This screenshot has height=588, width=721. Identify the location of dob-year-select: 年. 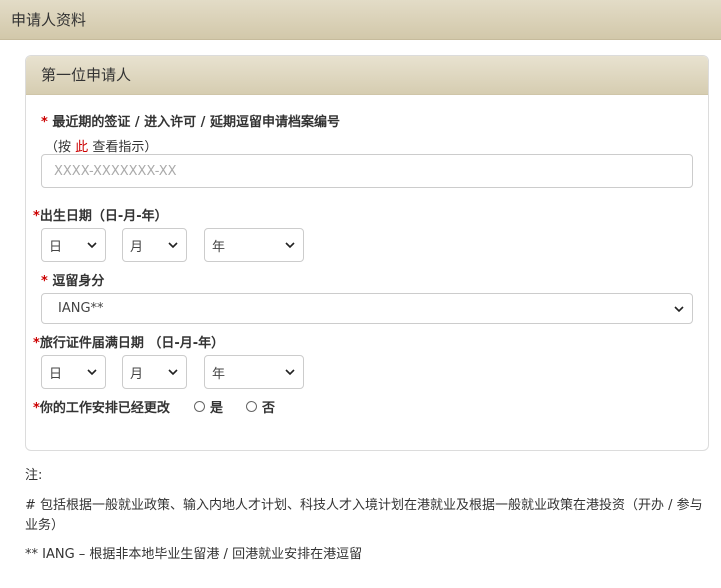
(254, 245).